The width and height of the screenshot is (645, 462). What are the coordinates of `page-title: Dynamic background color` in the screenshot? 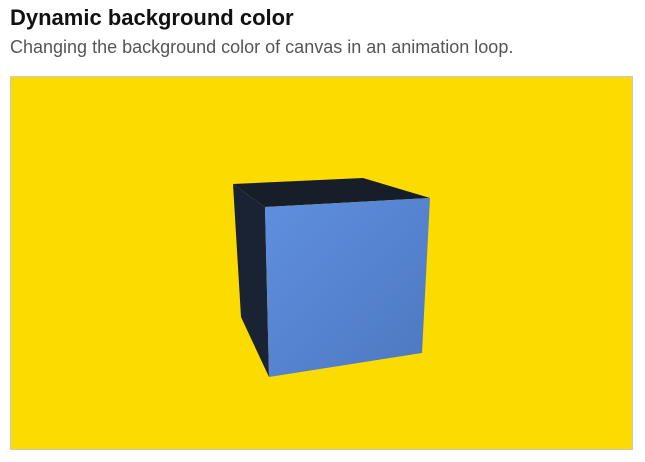 It's located at (152, 17).